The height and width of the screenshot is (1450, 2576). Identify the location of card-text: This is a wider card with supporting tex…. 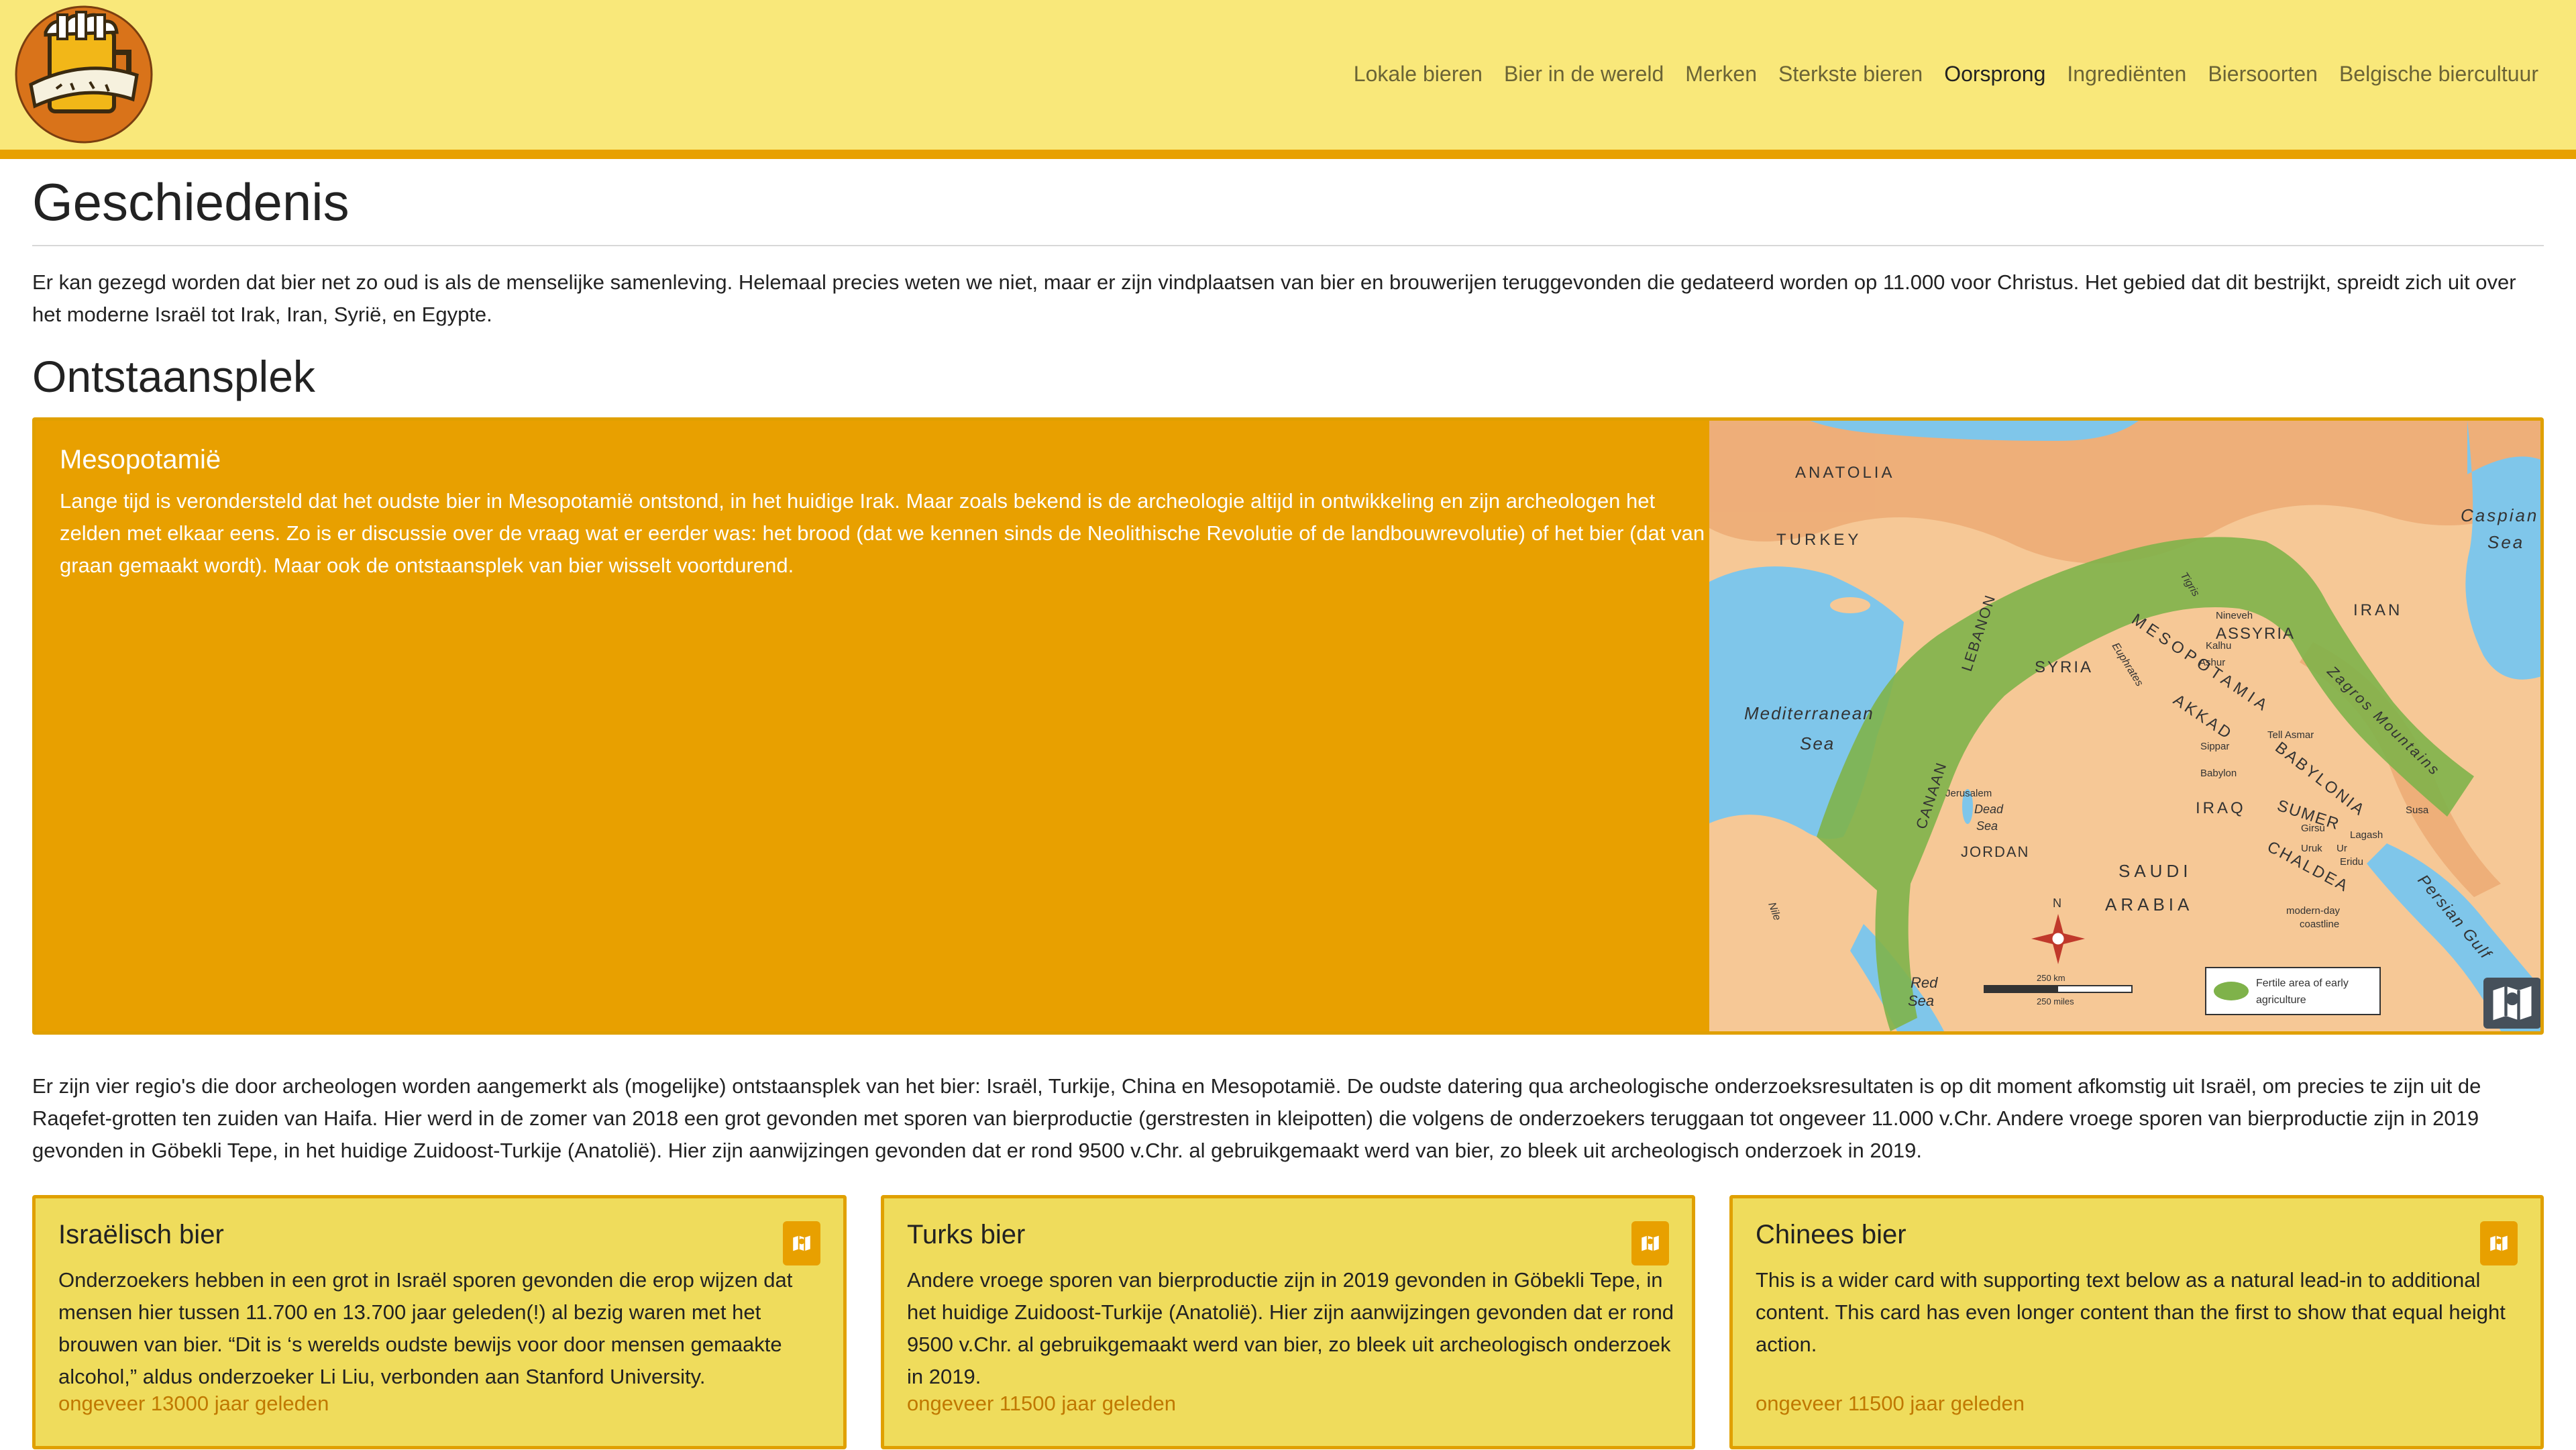
(2131, 1312).